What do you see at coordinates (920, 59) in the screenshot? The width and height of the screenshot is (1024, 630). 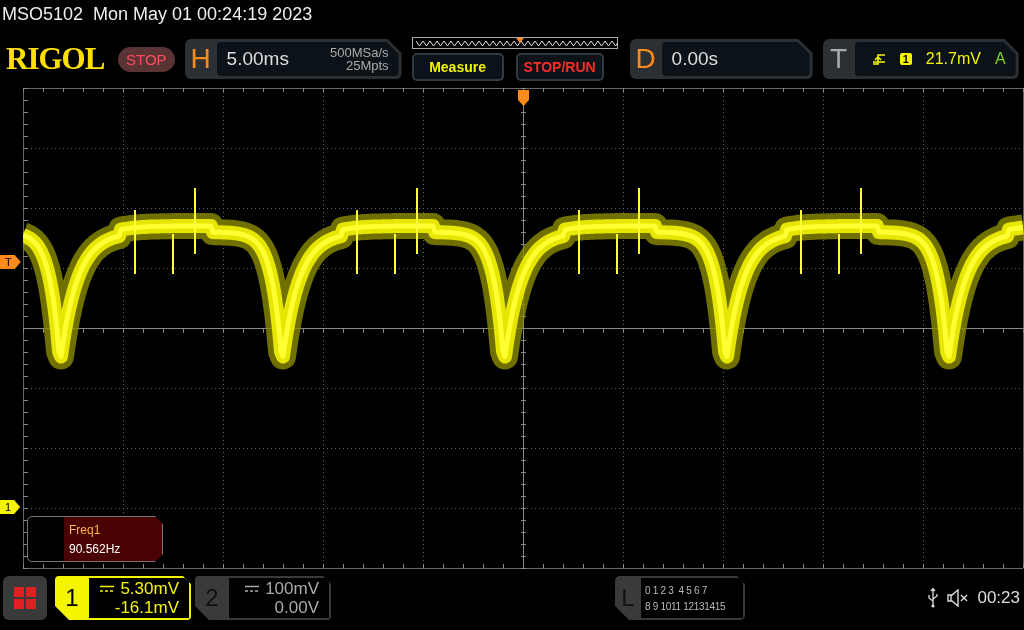 I see `trigger-panel: T 1 21.7mV A` at bounding box center [920, 59].